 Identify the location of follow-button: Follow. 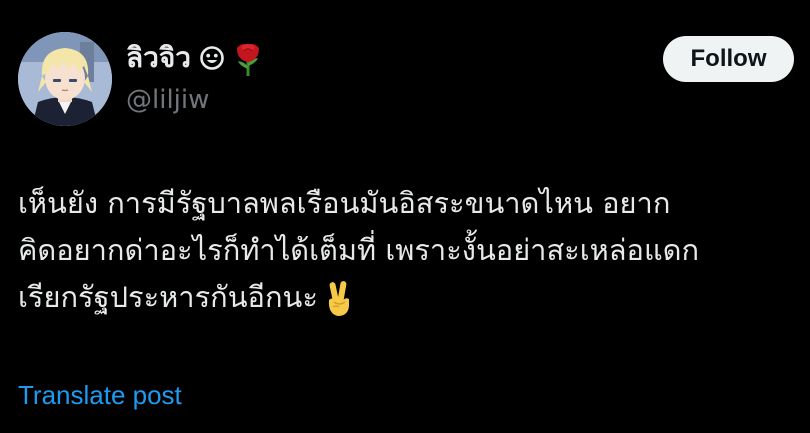
(728, 59).